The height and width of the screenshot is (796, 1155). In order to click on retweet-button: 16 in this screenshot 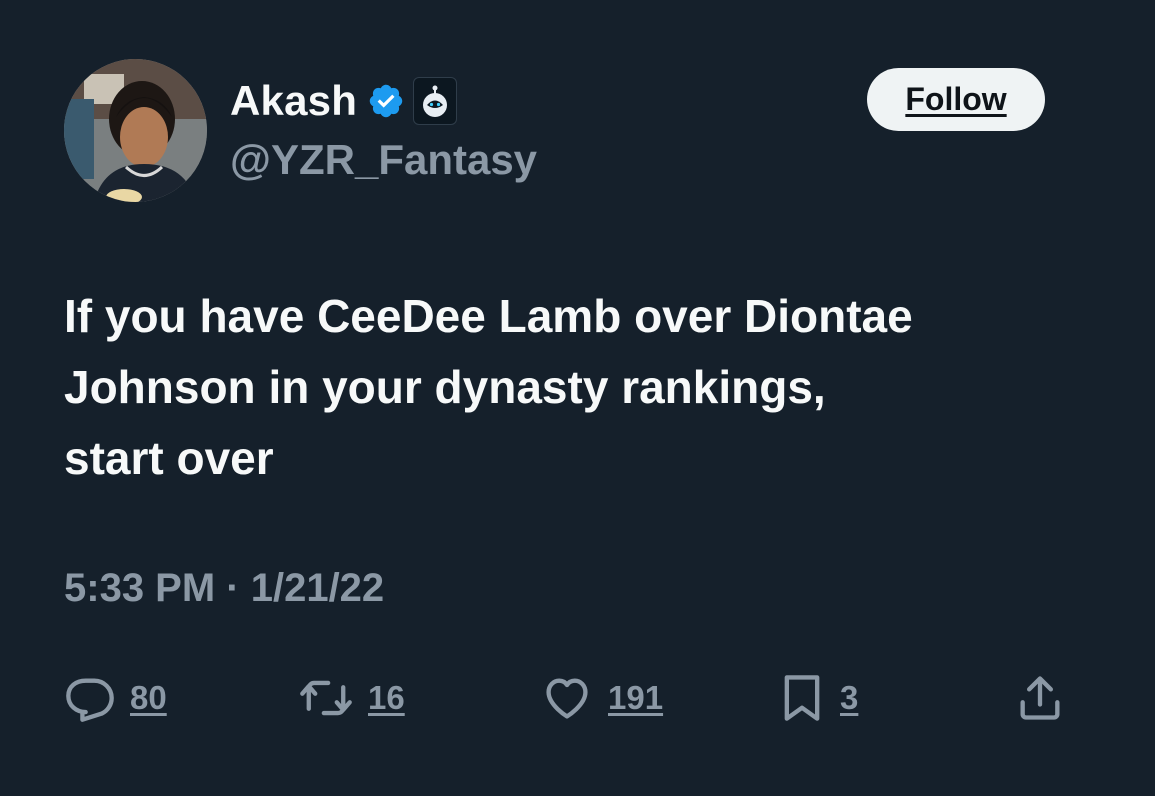, I will do `click(351, 698)`.